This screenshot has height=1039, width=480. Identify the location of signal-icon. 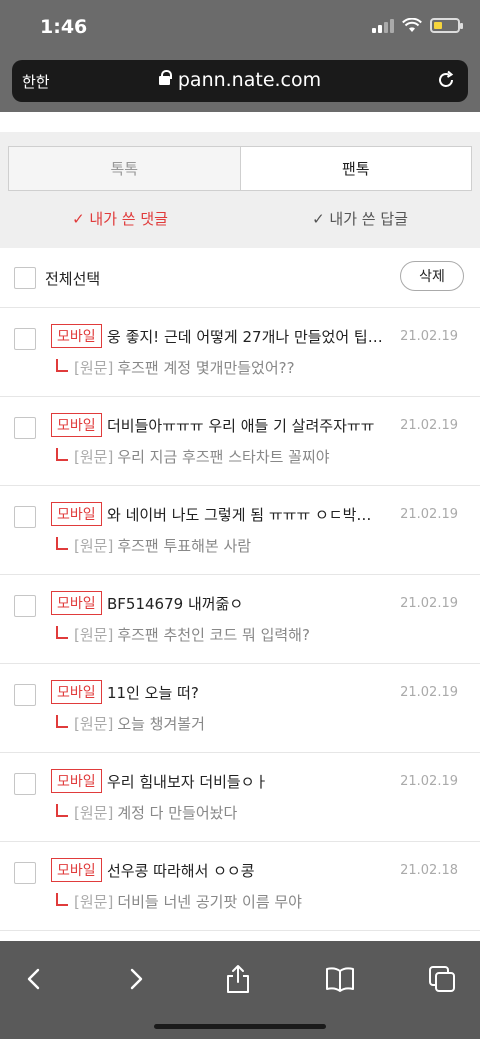
(383, 25).